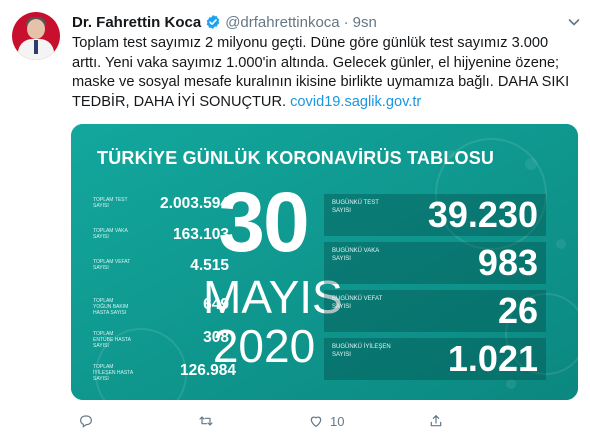 The width and height of the screenshot is (590, 433). Describe the element at coordinates (213, 22) in the screenshot. I see `verified-badge-icon` at that location.